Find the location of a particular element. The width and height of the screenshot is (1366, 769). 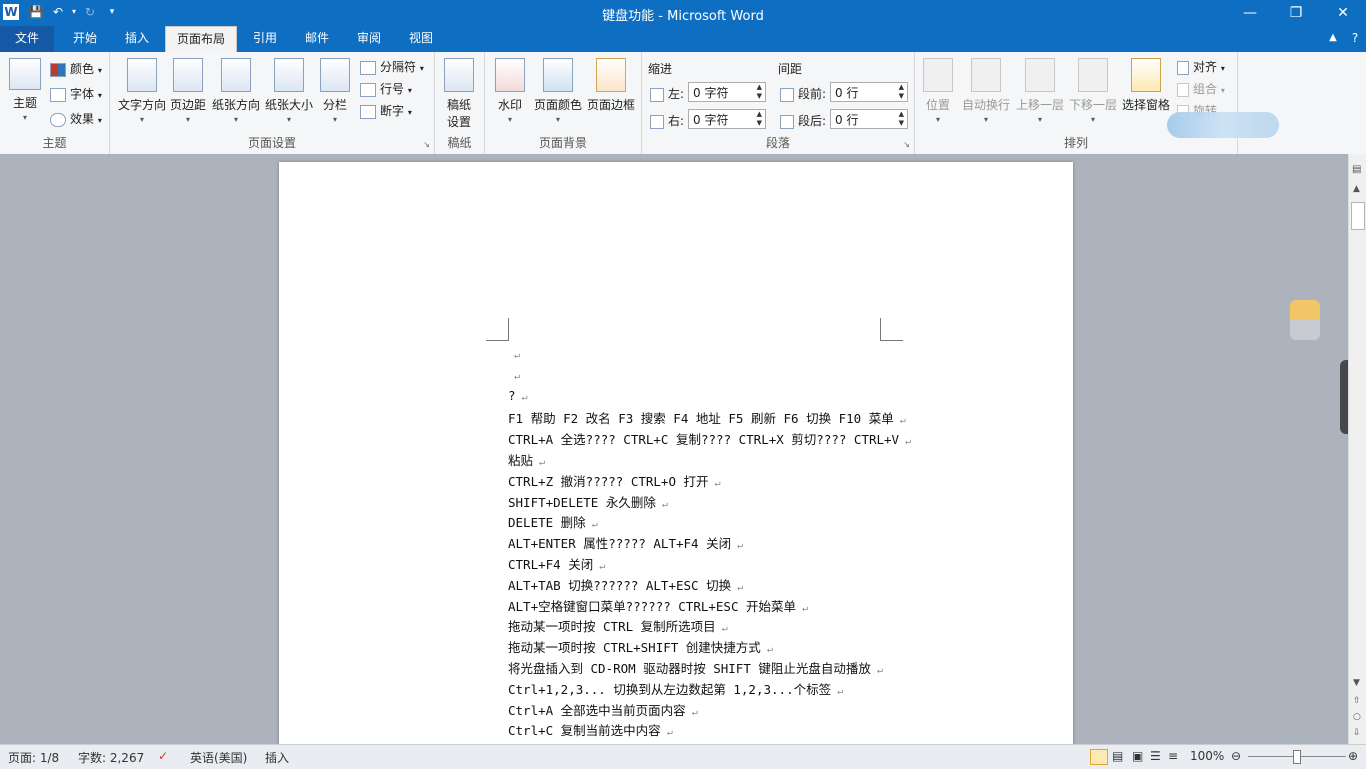

maximize-button: ❐ is located at coordinates (1296, 13).